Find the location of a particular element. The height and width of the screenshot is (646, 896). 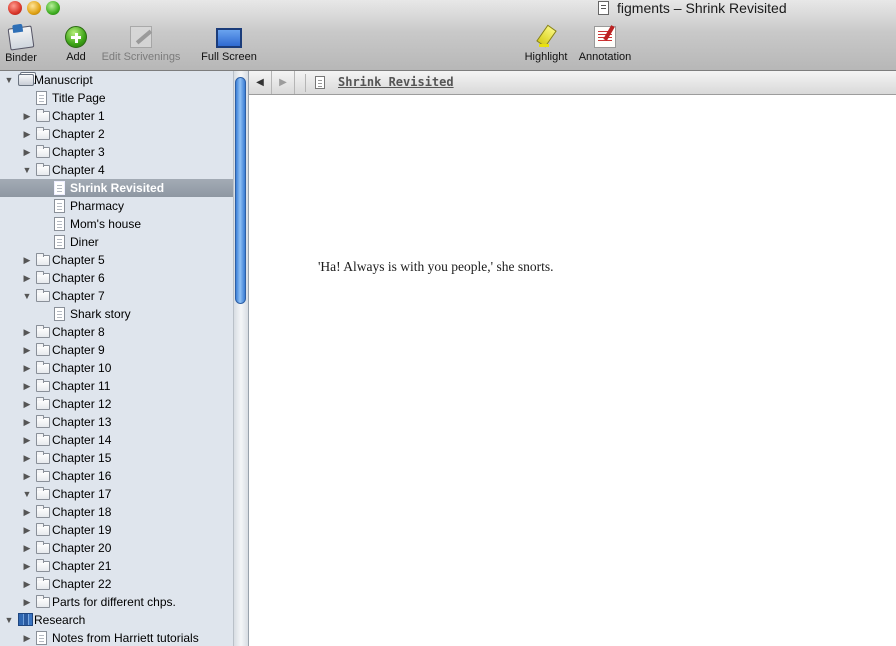

add-button: Add is located at coordinates (76, 43).